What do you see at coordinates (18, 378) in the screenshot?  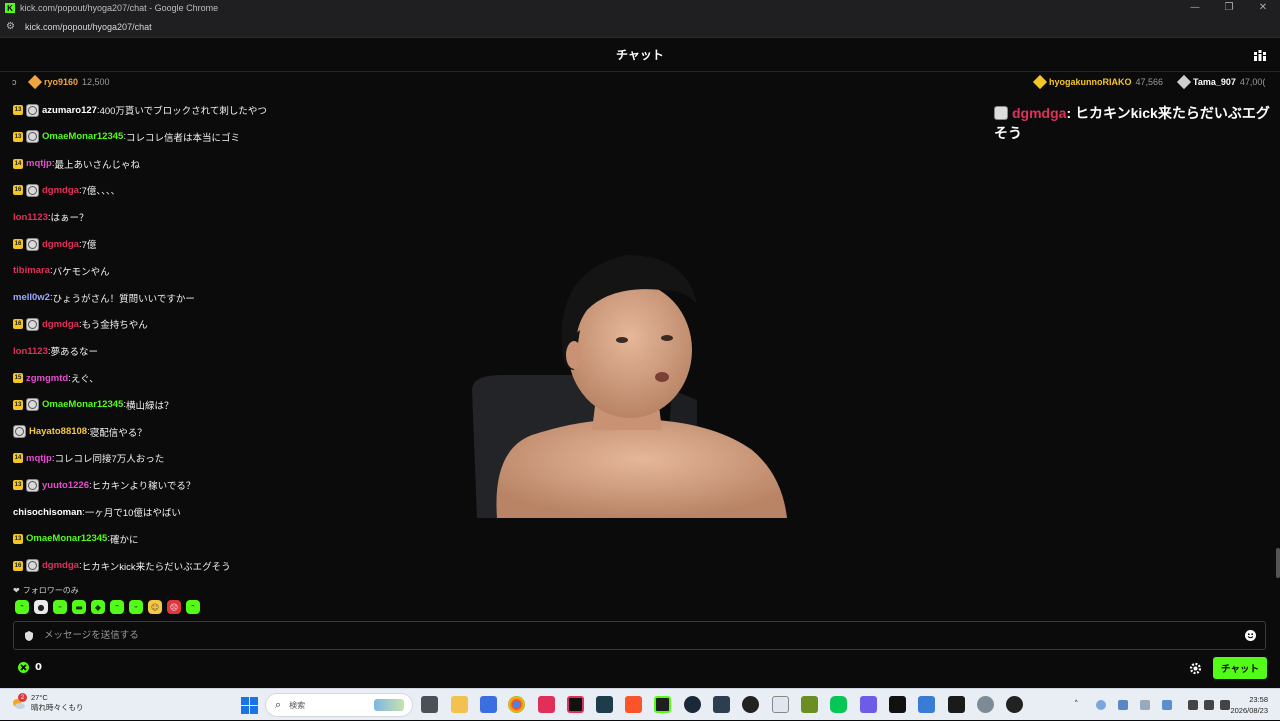 I see `subscriber-badge-icon: 15` at bounding box center [18, 378].